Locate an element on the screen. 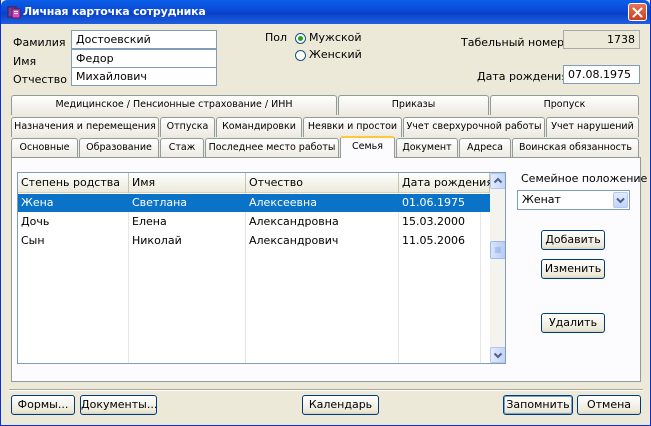  cancel-button: Отмена is located at coordinates (609, 405).